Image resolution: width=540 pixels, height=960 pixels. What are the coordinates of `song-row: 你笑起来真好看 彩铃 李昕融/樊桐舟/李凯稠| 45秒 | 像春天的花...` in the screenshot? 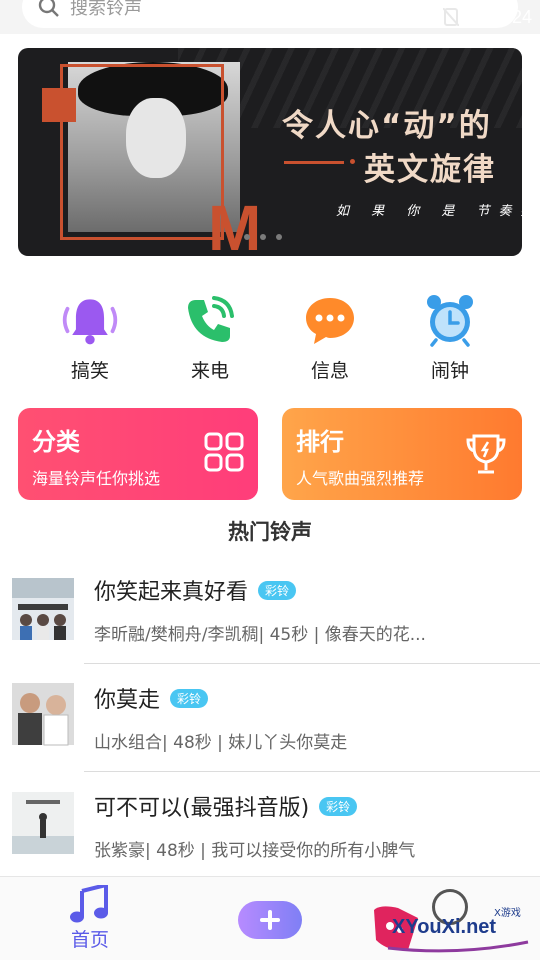 It's located at (270, 610).